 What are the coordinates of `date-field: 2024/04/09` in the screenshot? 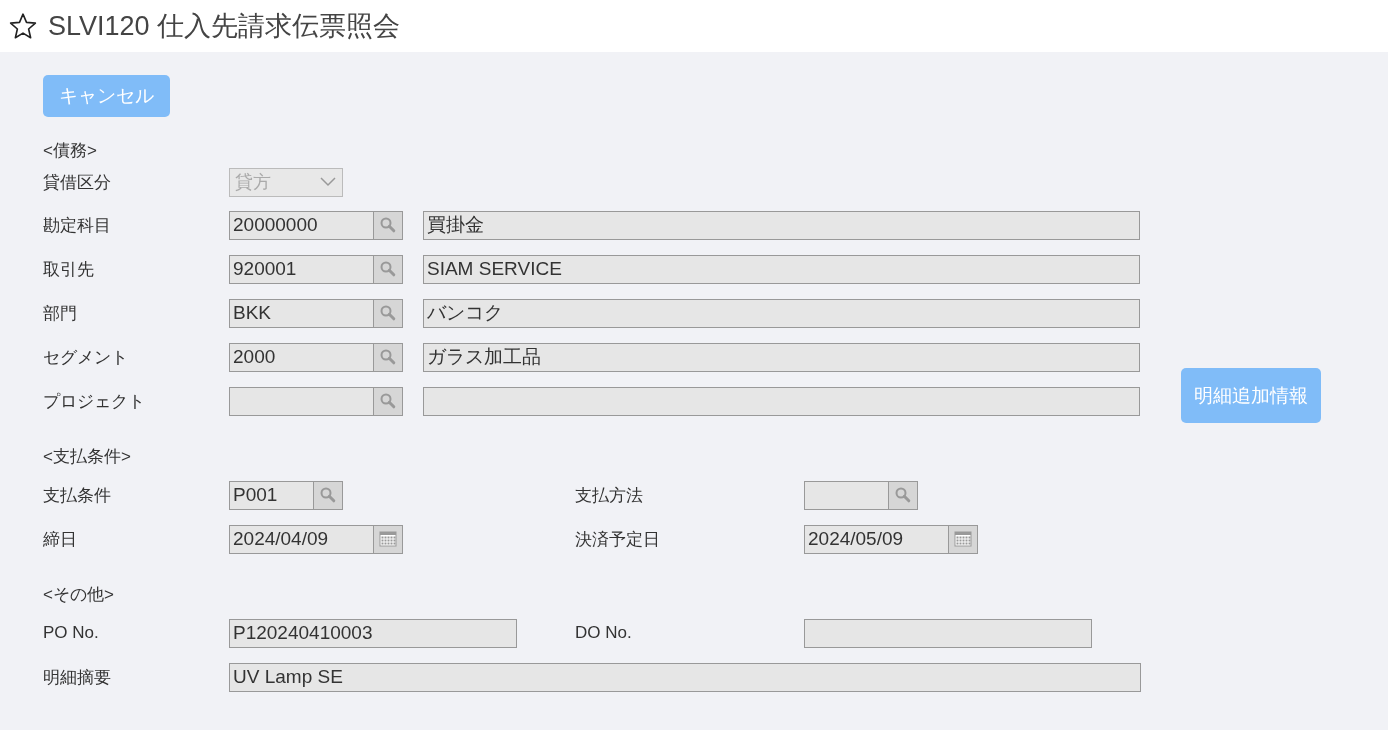 It's located at (301, 539).